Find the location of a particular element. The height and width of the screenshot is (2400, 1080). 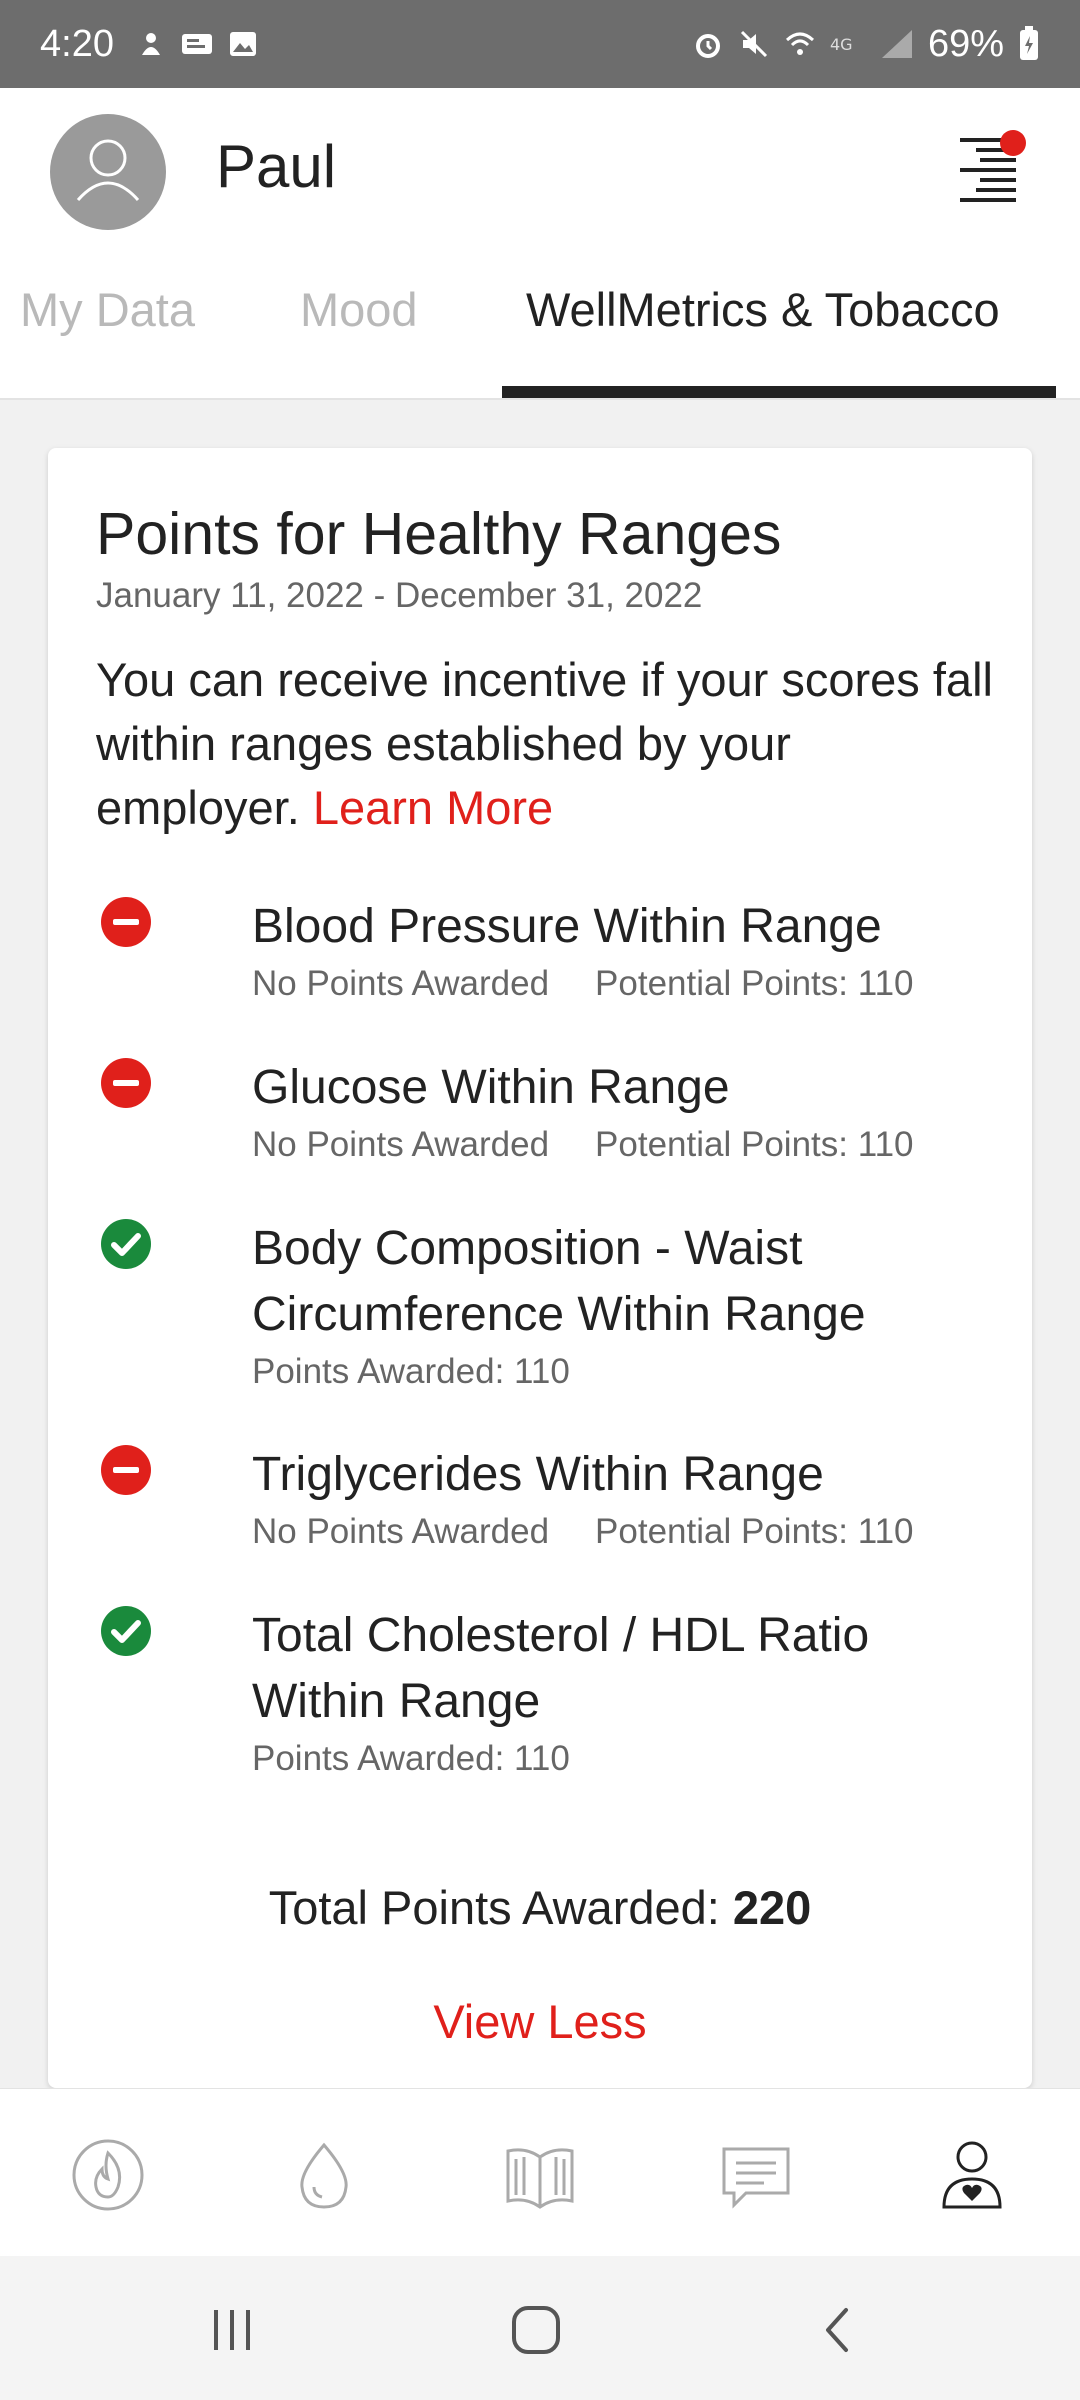

status-bar: 4:20 4G 69% is located at coordinates (540, 44).